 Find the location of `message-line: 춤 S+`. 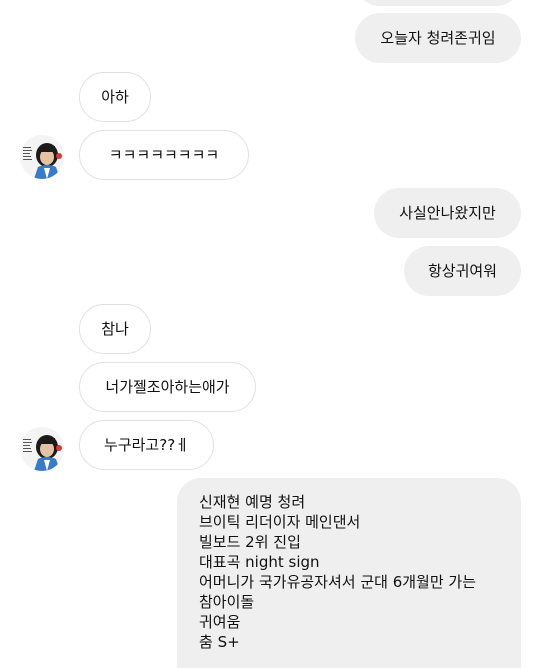

message-line: 춤 S+ is located at coordinates (219, 642).